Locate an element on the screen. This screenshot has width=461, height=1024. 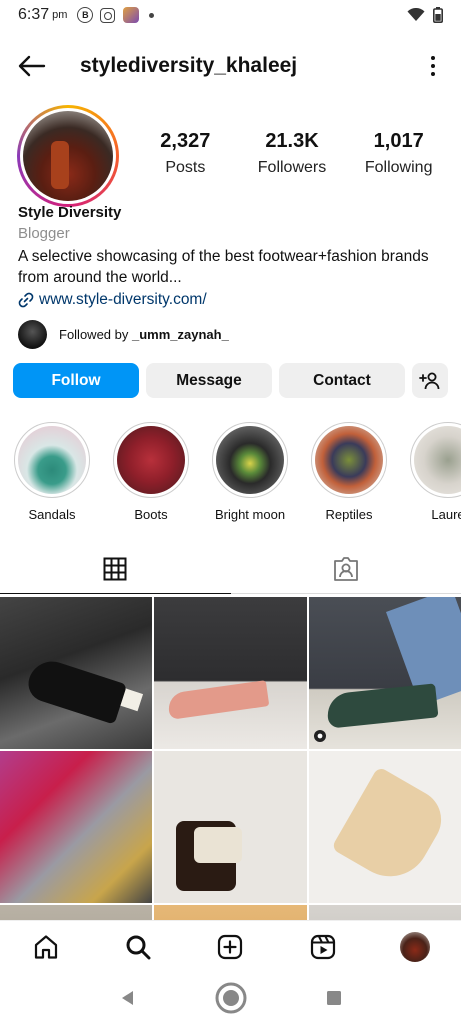
stat-label: Followers is located at coordinates (292, 167).